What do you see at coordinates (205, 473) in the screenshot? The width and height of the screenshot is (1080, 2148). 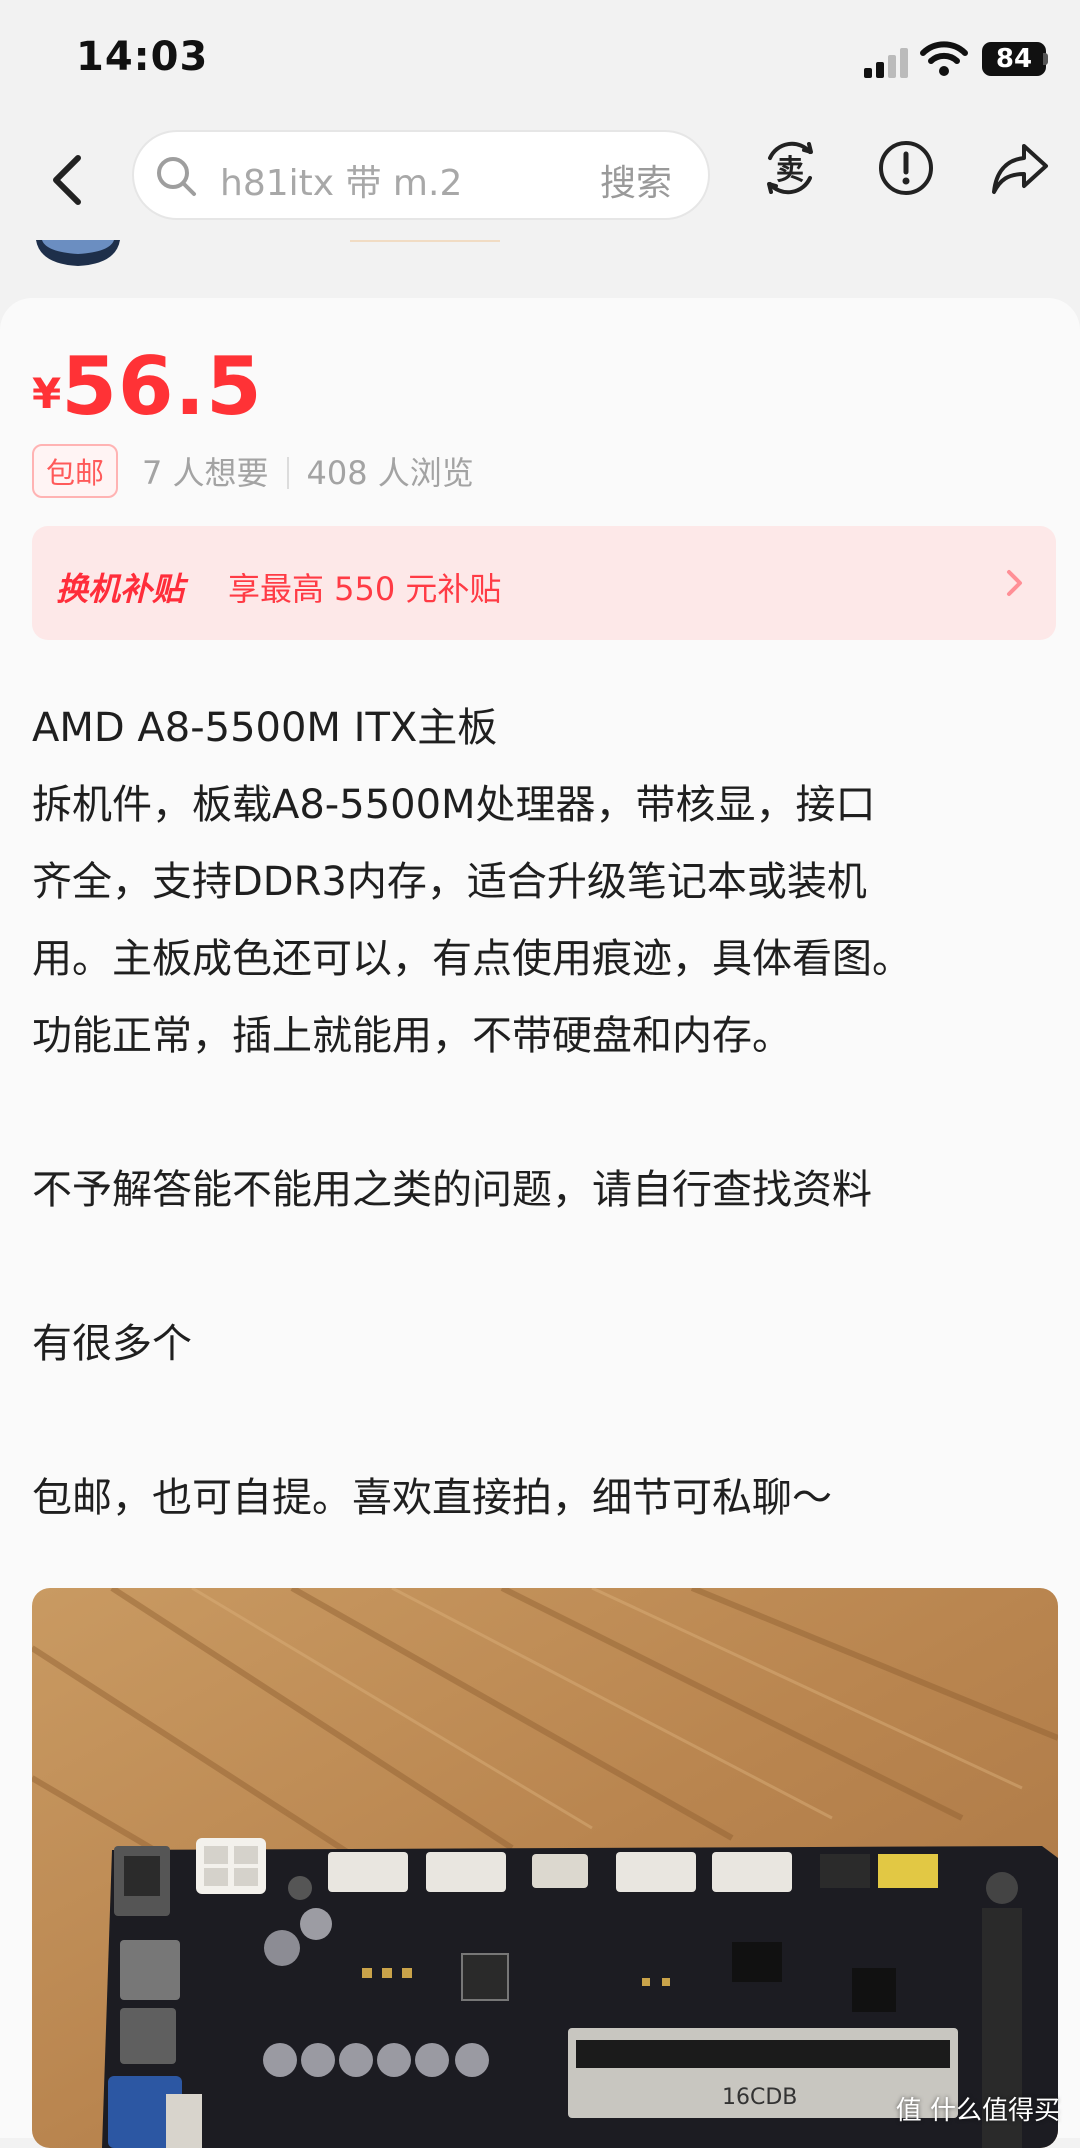 I see `wants-count: 7 人想要` at bounding box center [205, 473].